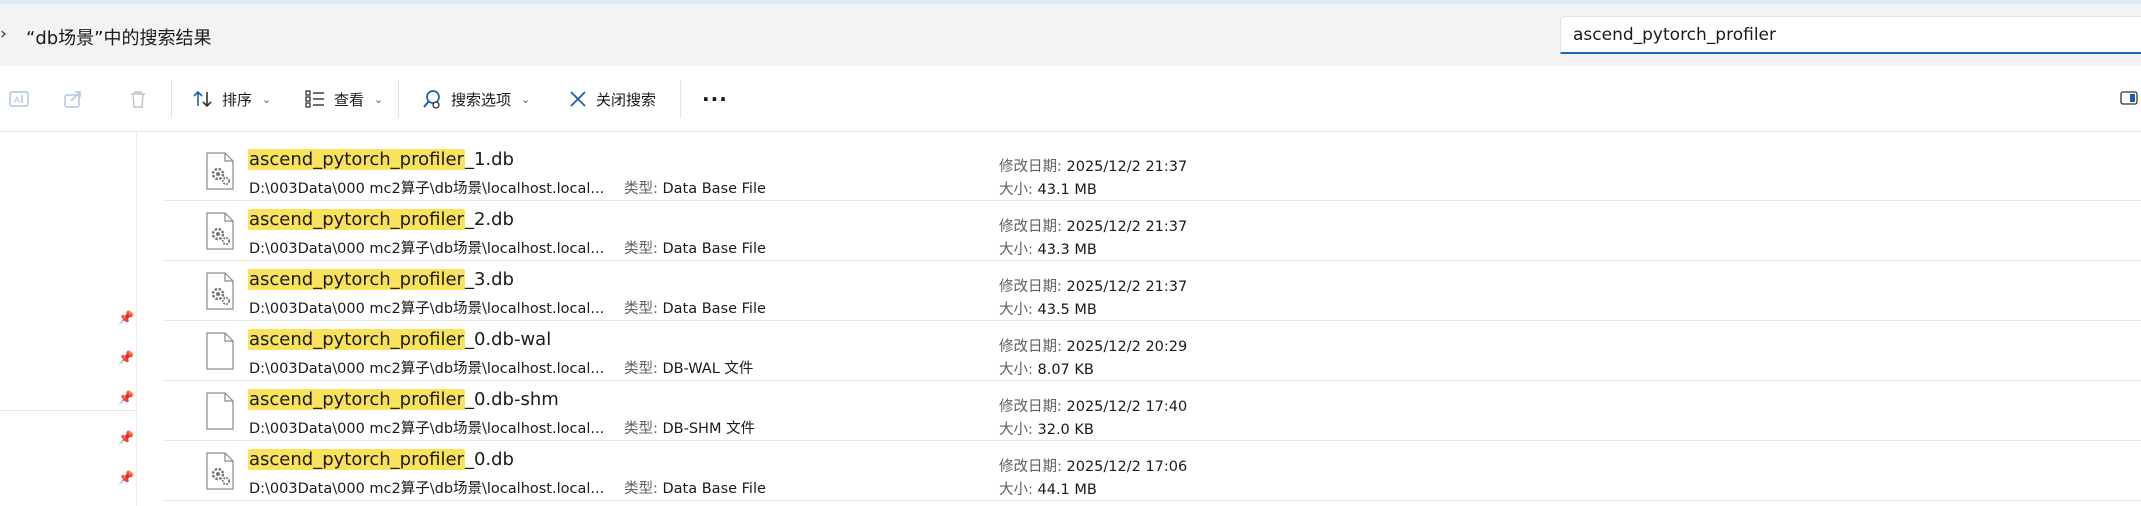 This screenshot has height=506, width=2141. Describe the element at coordinates (481, 99) in the screenshot. I see `search-options-label: 搜索选项` at that location.